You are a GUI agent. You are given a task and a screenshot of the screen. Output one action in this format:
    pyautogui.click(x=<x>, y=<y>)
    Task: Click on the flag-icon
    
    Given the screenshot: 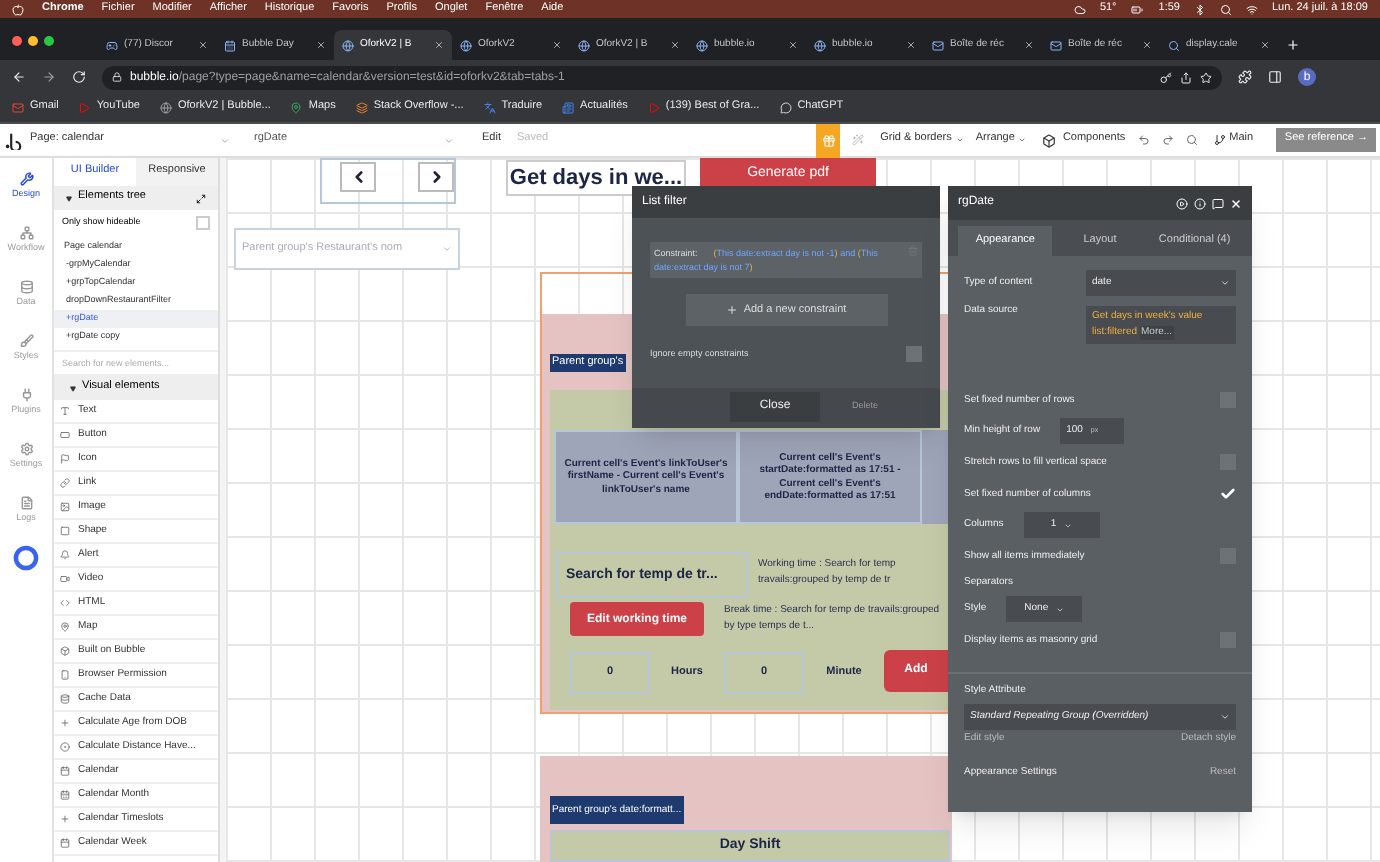 What is the action you would take?
    pyautogui.click(x=65, y=459)
    